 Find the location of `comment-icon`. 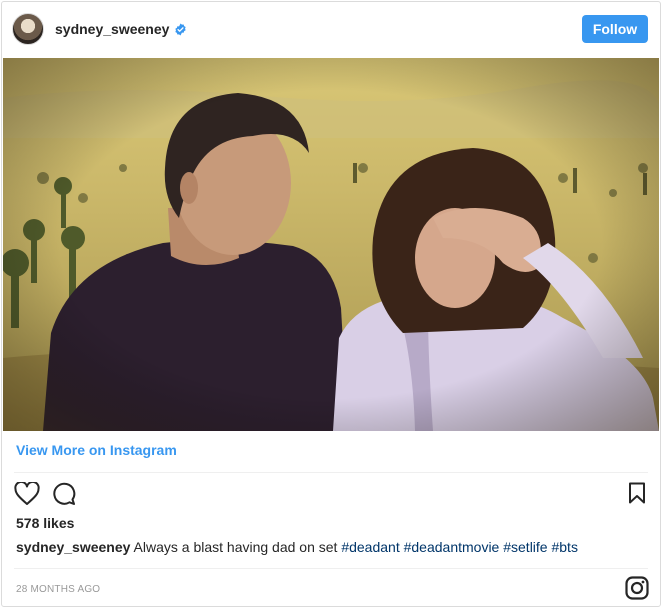

comment-icon is located at coordinates (64, 494).